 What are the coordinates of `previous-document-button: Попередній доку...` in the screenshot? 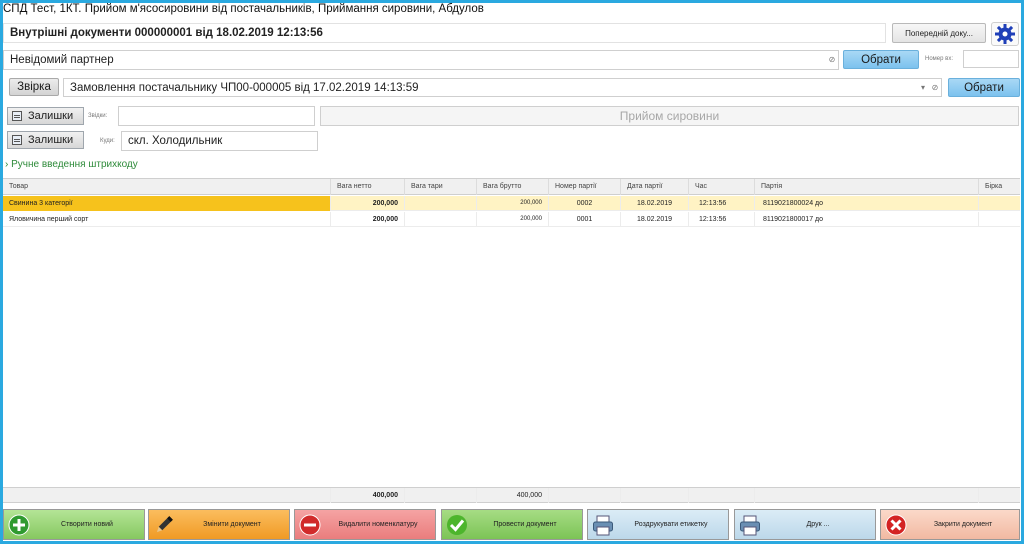 It's located at (939, 33).